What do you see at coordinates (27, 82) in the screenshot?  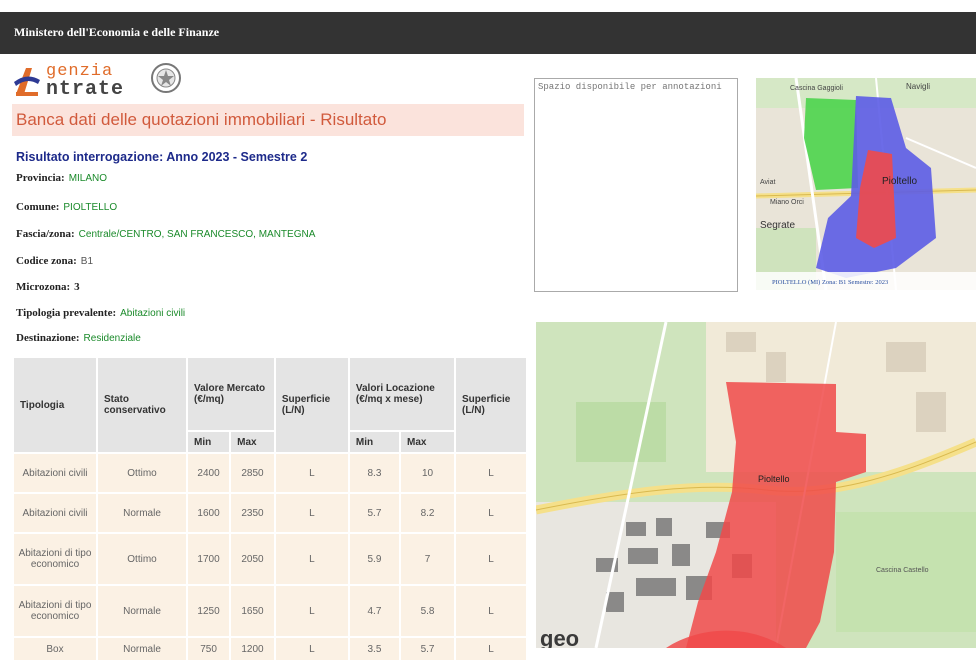 I see `e-logo-icon` at bounding box center [27, 82].